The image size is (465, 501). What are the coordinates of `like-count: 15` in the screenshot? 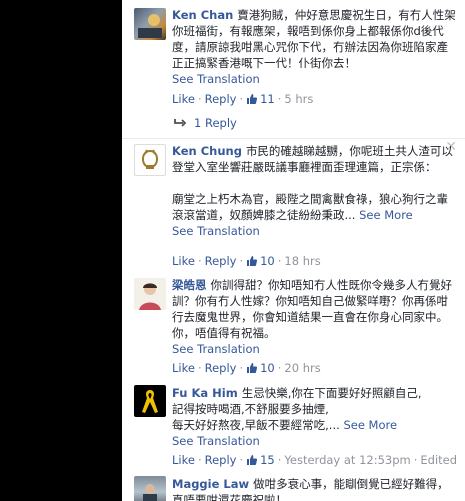 It's located at (260, 460).